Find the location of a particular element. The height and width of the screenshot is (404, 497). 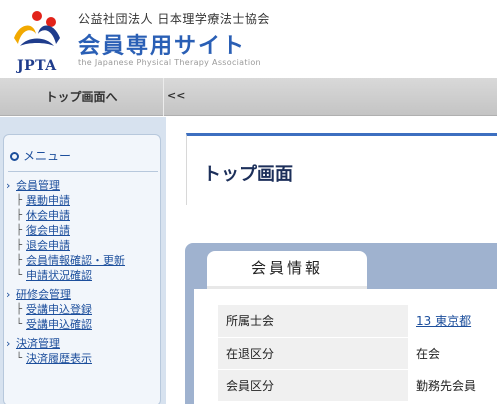

menu-item-label: 受講申込確認 is located at coordinates (59, 324).